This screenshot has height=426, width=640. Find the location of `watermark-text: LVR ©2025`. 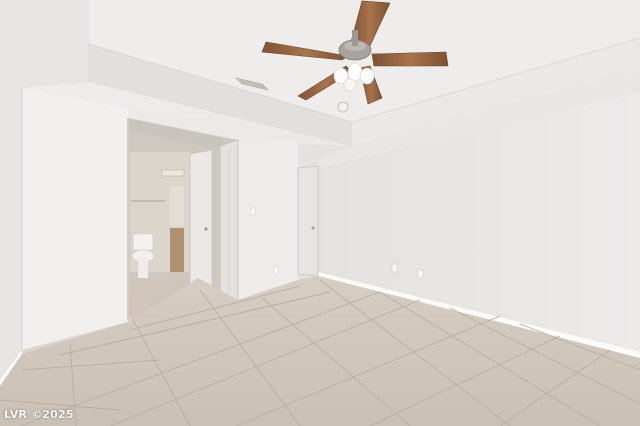

watermark-text: LVR ©2025 is located at coordinates (39, 414).